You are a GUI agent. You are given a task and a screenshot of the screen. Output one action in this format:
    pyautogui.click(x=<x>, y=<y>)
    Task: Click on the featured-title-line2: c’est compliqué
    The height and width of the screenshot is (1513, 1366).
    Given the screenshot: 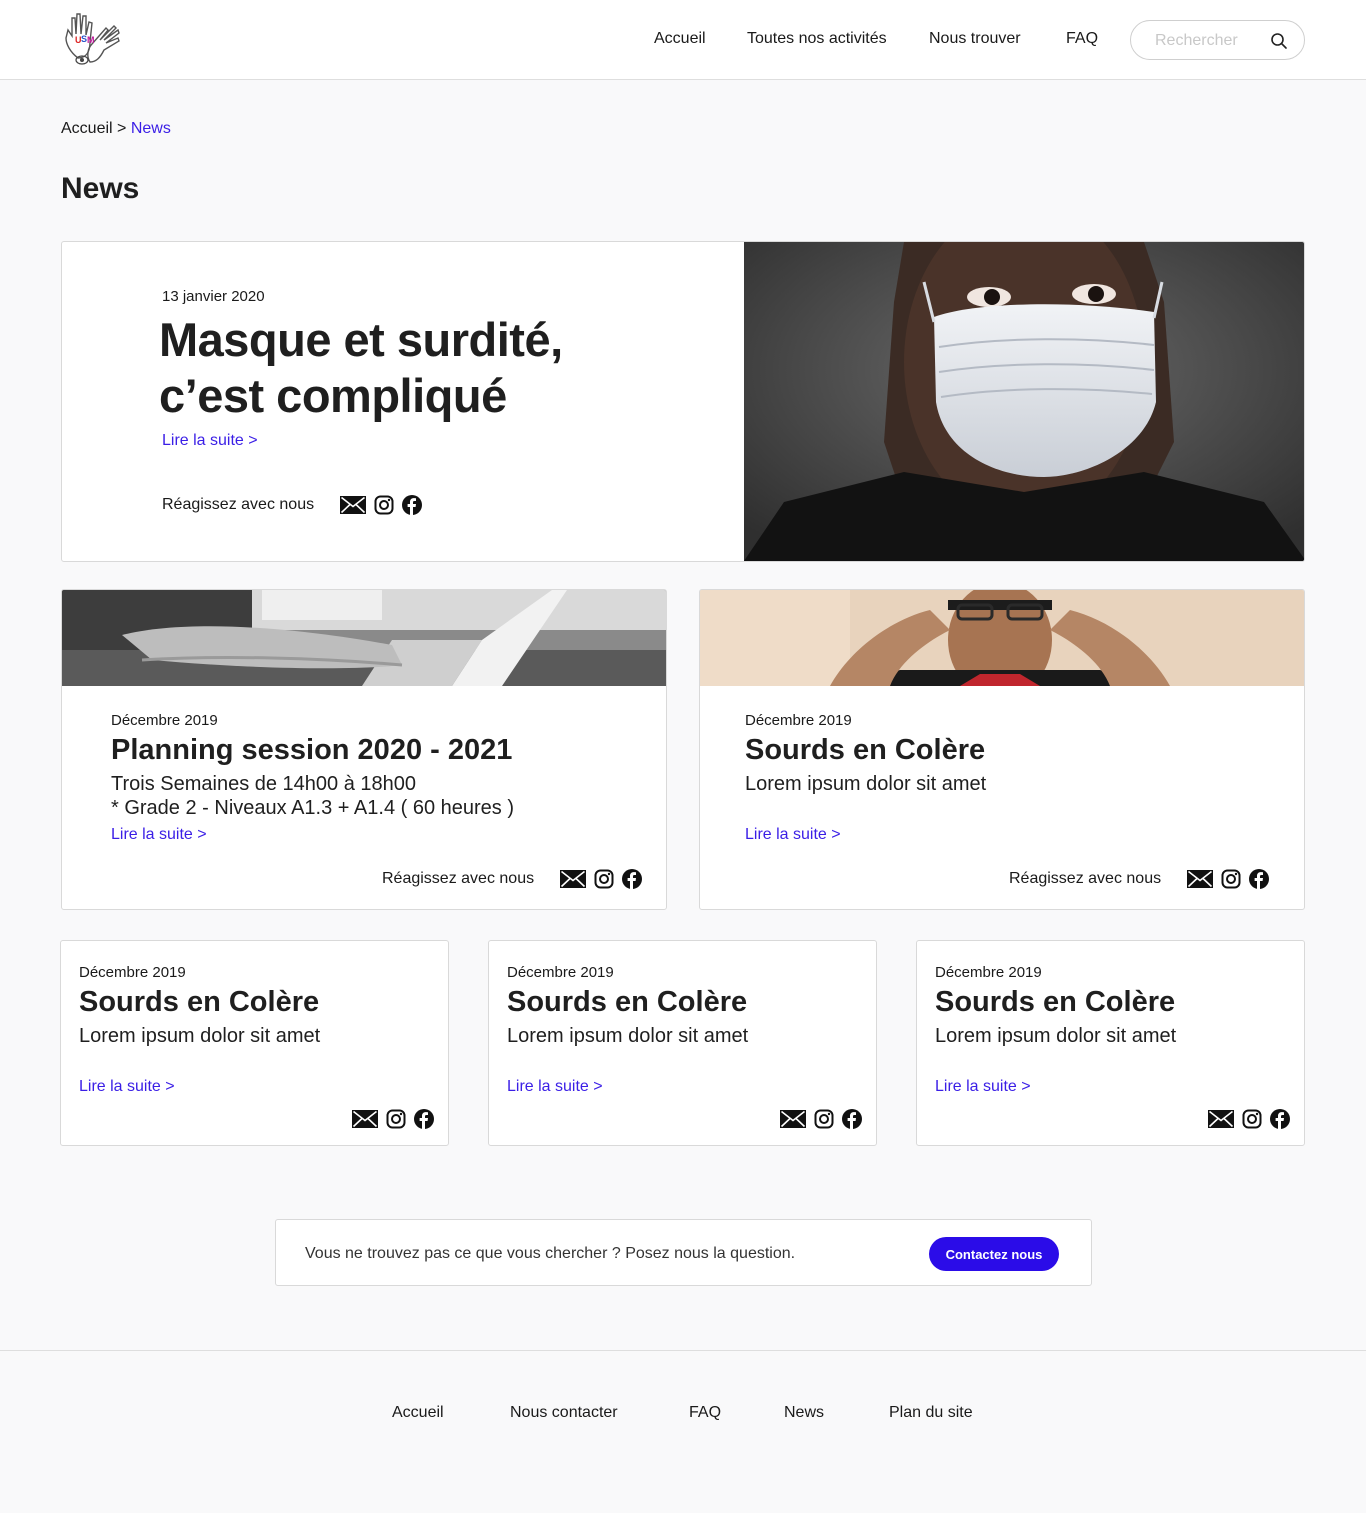 What is the action you would take?
    pyautogui.click(x=333, y=395)
    